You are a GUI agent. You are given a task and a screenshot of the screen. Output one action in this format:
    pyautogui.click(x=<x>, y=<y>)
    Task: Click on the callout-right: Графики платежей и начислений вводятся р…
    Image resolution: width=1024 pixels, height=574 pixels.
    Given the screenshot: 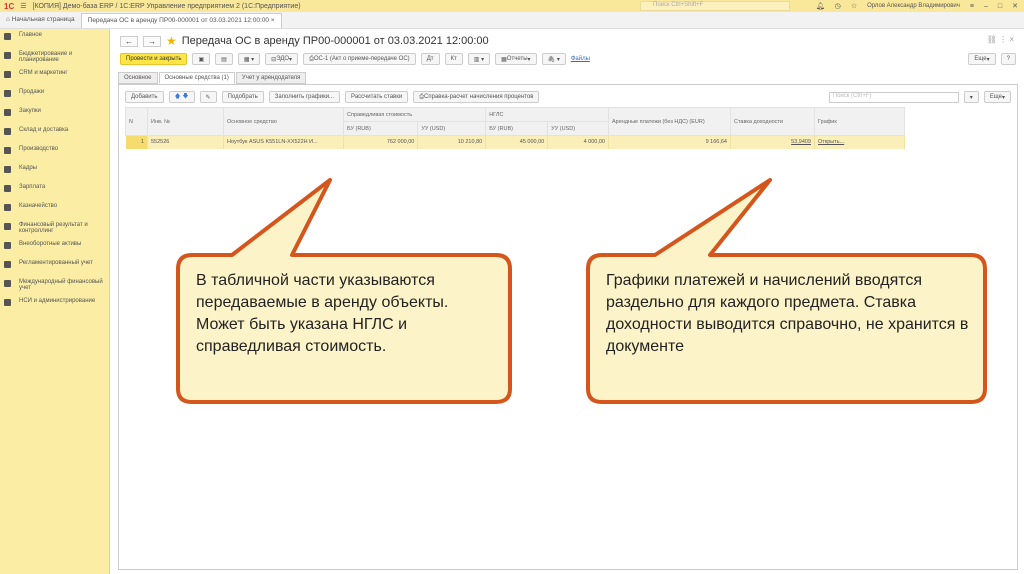 What is the action you would take?
    pyautogui.click(x=787, y=313)
    